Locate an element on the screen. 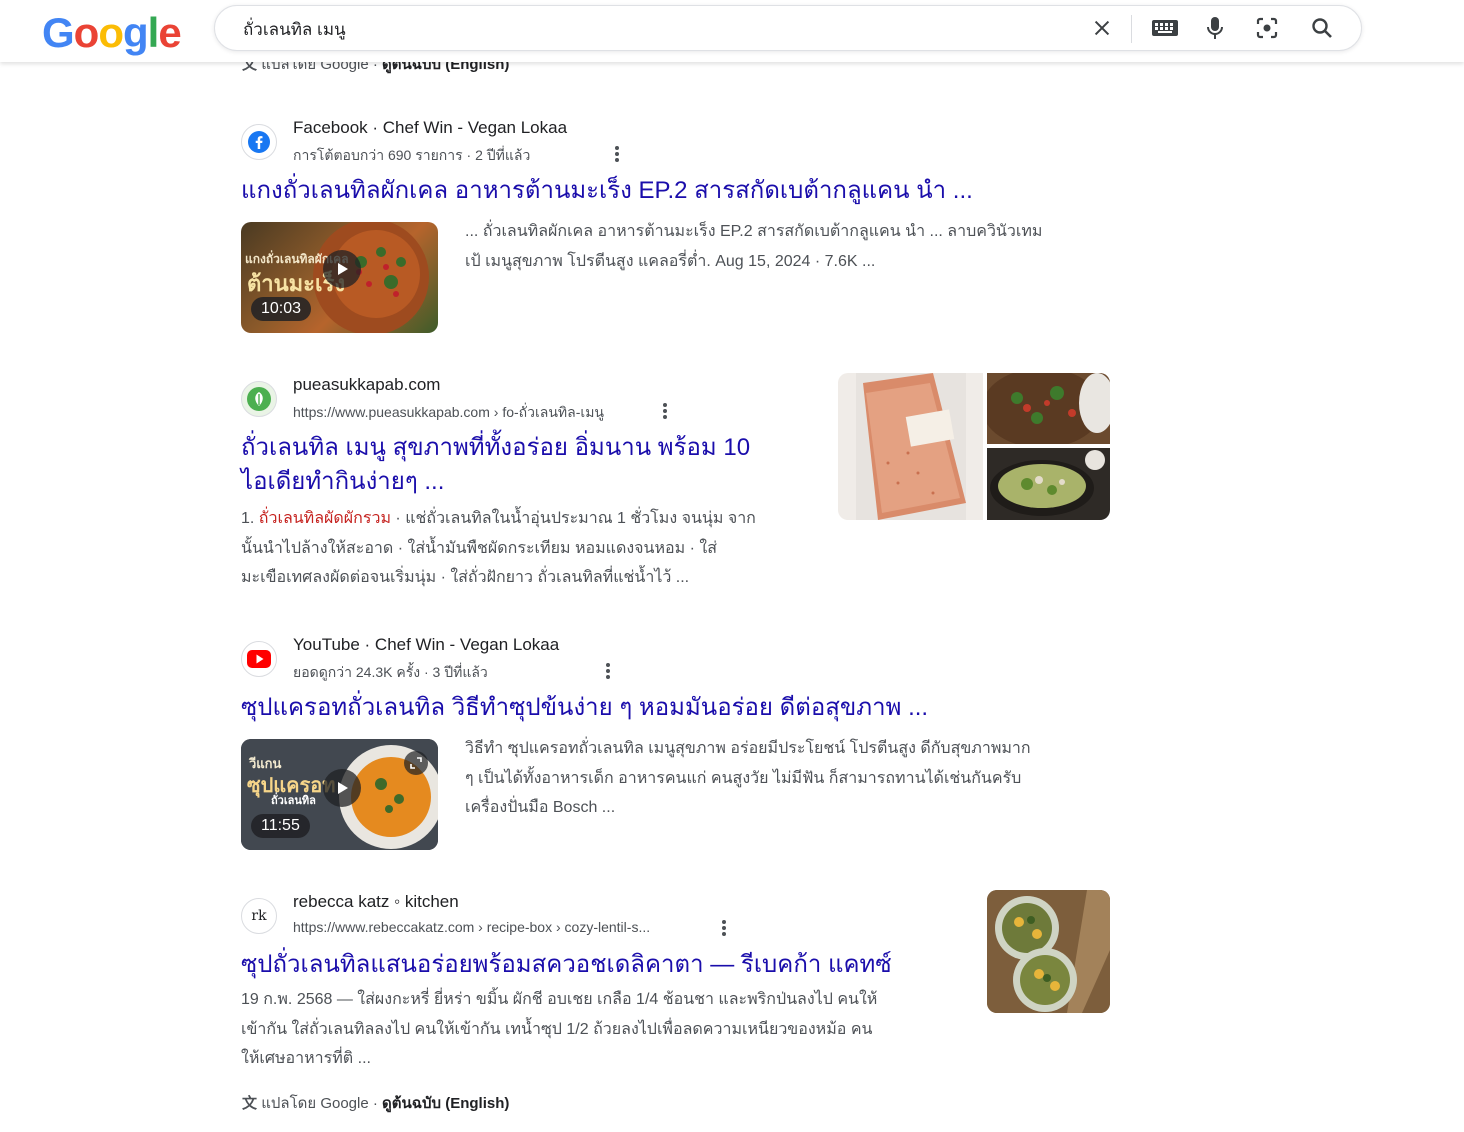 The height and width of the screenshot is (1132, 1464). search-icon is located at coordinates (1322, 28).